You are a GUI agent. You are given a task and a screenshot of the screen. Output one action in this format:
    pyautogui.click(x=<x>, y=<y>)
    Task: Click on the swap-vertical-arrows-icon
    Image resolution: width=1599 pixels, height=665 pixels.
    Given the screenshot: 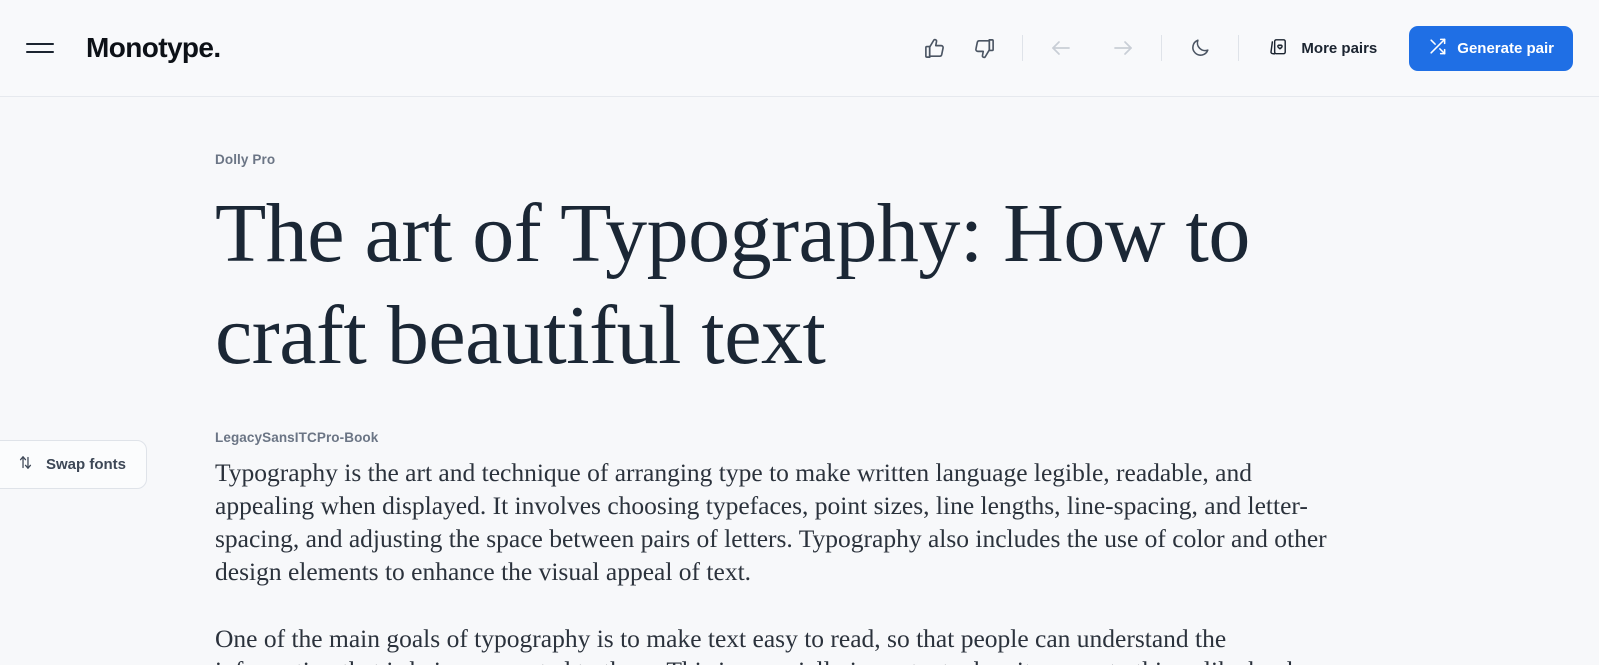 What is the action you would take?
    pyautogui.click(x=25, y=464)
    